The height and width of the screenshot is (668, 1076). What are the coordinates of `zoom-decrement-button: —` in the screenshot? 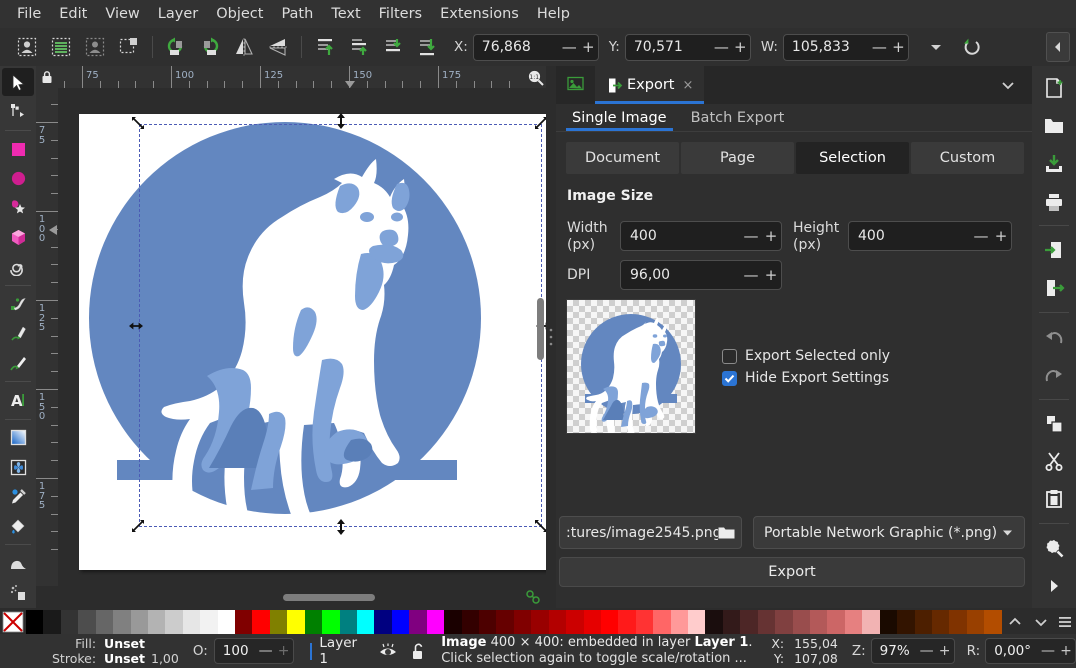 It's located at (927, 651).